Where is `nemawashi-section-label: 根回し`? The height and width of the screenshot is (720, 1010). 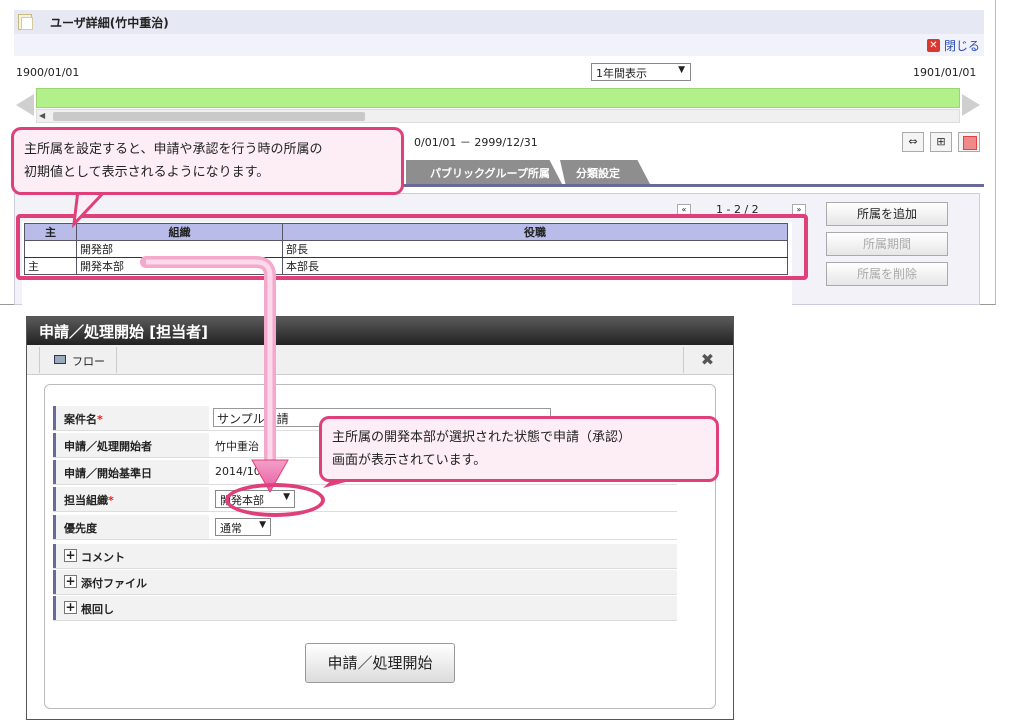 nemawashi-section-label: 根回し is located at coordinates (97, 609).